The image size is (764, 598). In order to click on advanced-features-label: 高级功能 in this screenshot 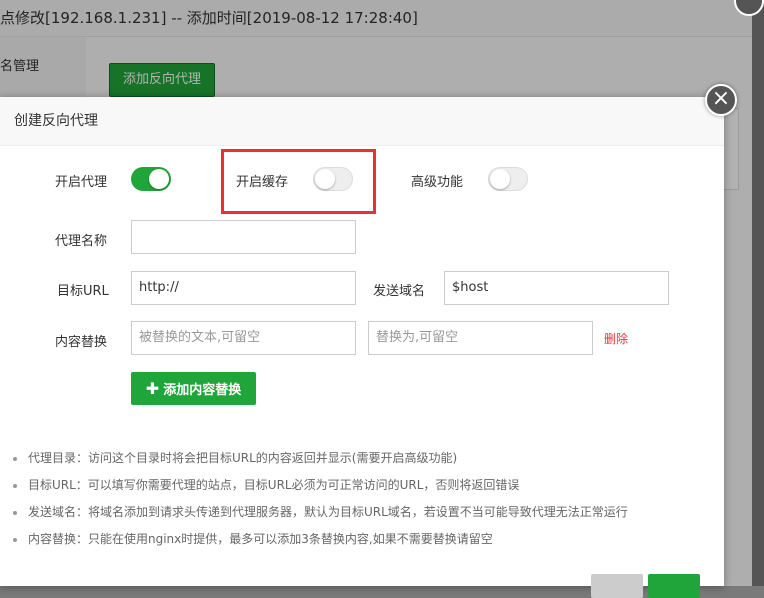, I will do `click(437, 182)`.